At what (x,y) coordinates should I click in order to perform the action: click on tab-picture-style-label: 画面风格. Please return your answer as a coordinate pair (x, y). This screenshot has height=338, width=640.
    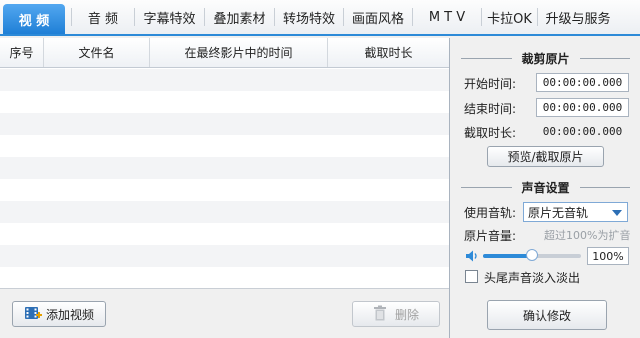
    Looking at the image, I should click on (377, 19).